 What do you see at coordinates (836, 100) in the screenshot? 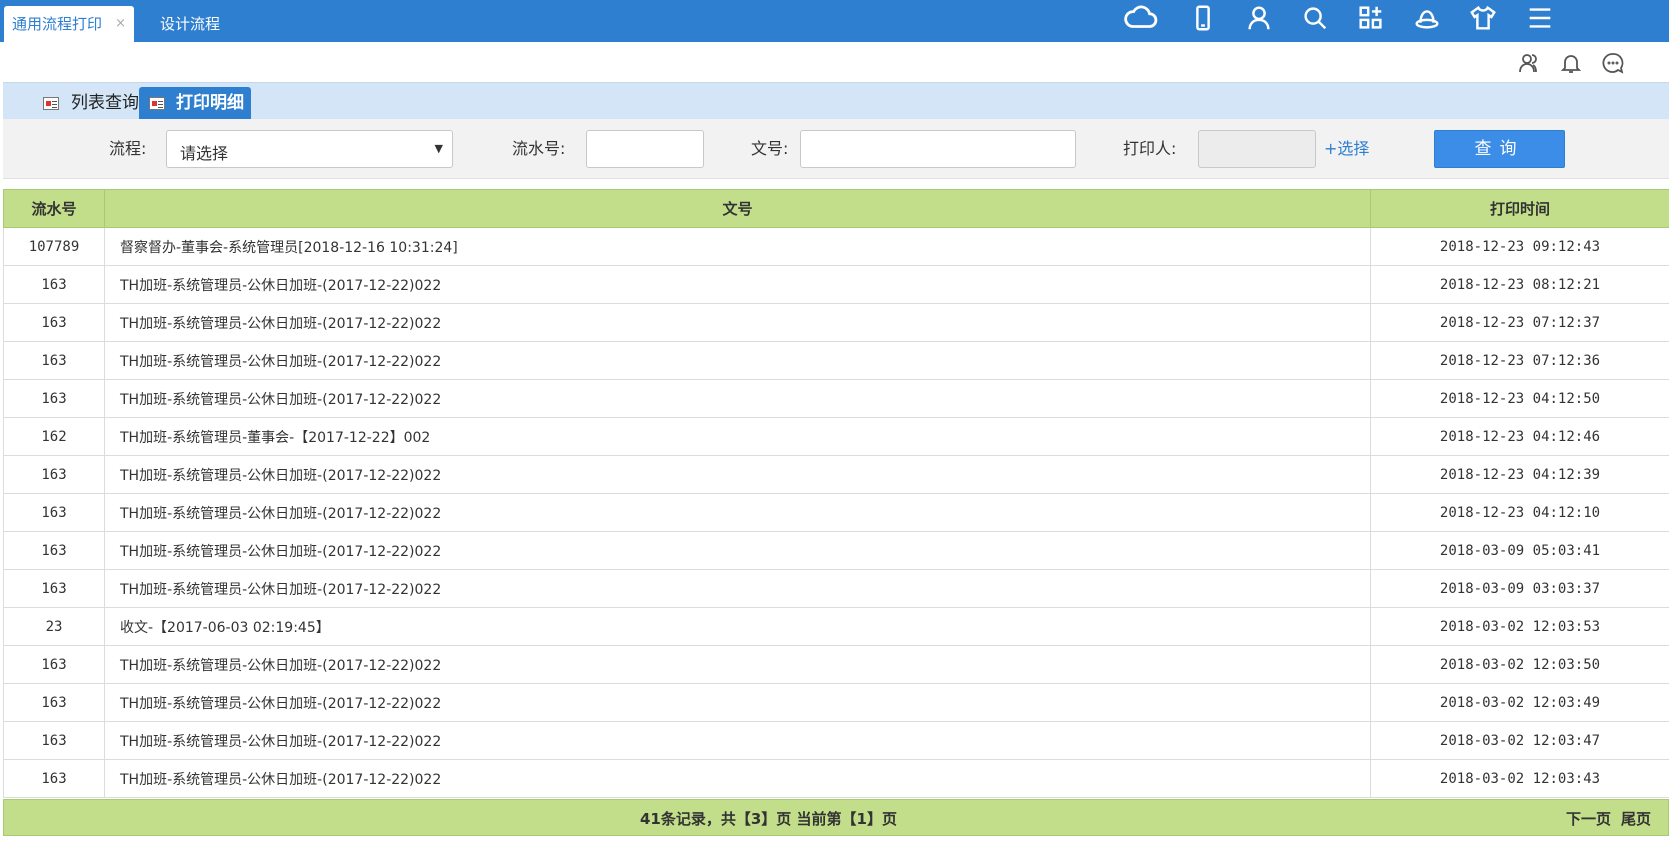
I see `sub-tabs: 列表查询 打印明细` at bounding box center [836, 100].